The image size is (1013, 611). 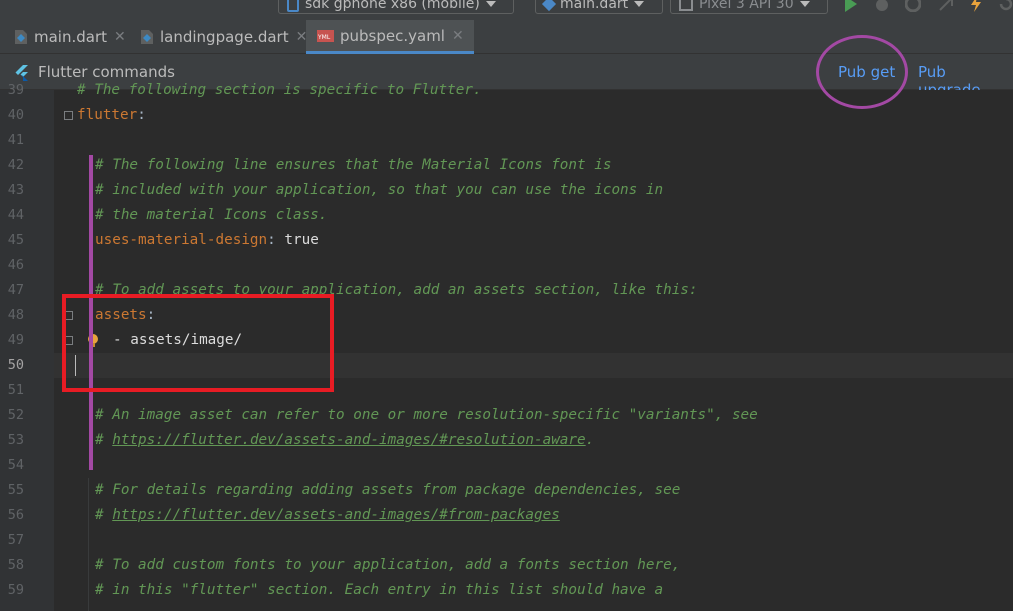 What do you see at coordinates (549, 6) in the screenshot?
I see `dart-run-icon` at bounding box center [549, 6].